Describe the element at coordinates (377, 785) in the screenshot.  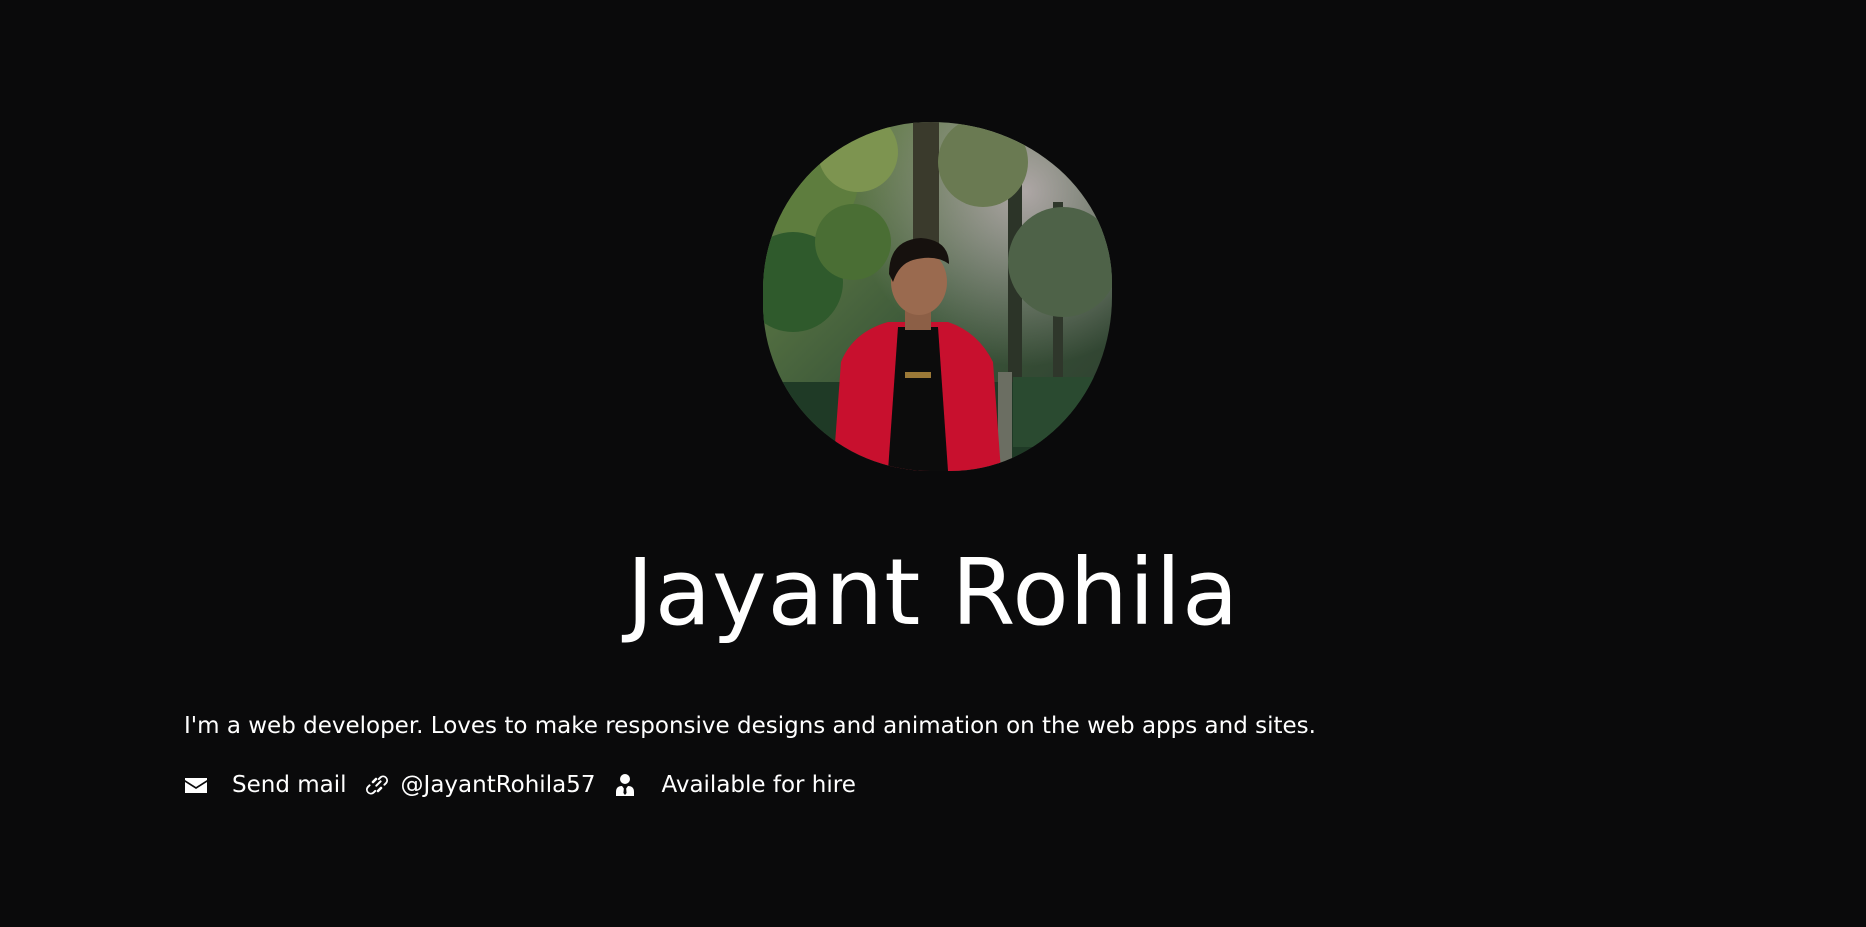
I see `link-icon` at that location.